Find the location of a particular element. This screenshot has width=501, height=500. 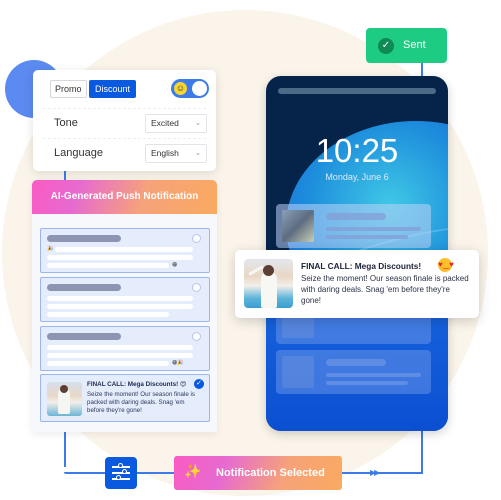

status-bar is located at coordinates (357, 91).